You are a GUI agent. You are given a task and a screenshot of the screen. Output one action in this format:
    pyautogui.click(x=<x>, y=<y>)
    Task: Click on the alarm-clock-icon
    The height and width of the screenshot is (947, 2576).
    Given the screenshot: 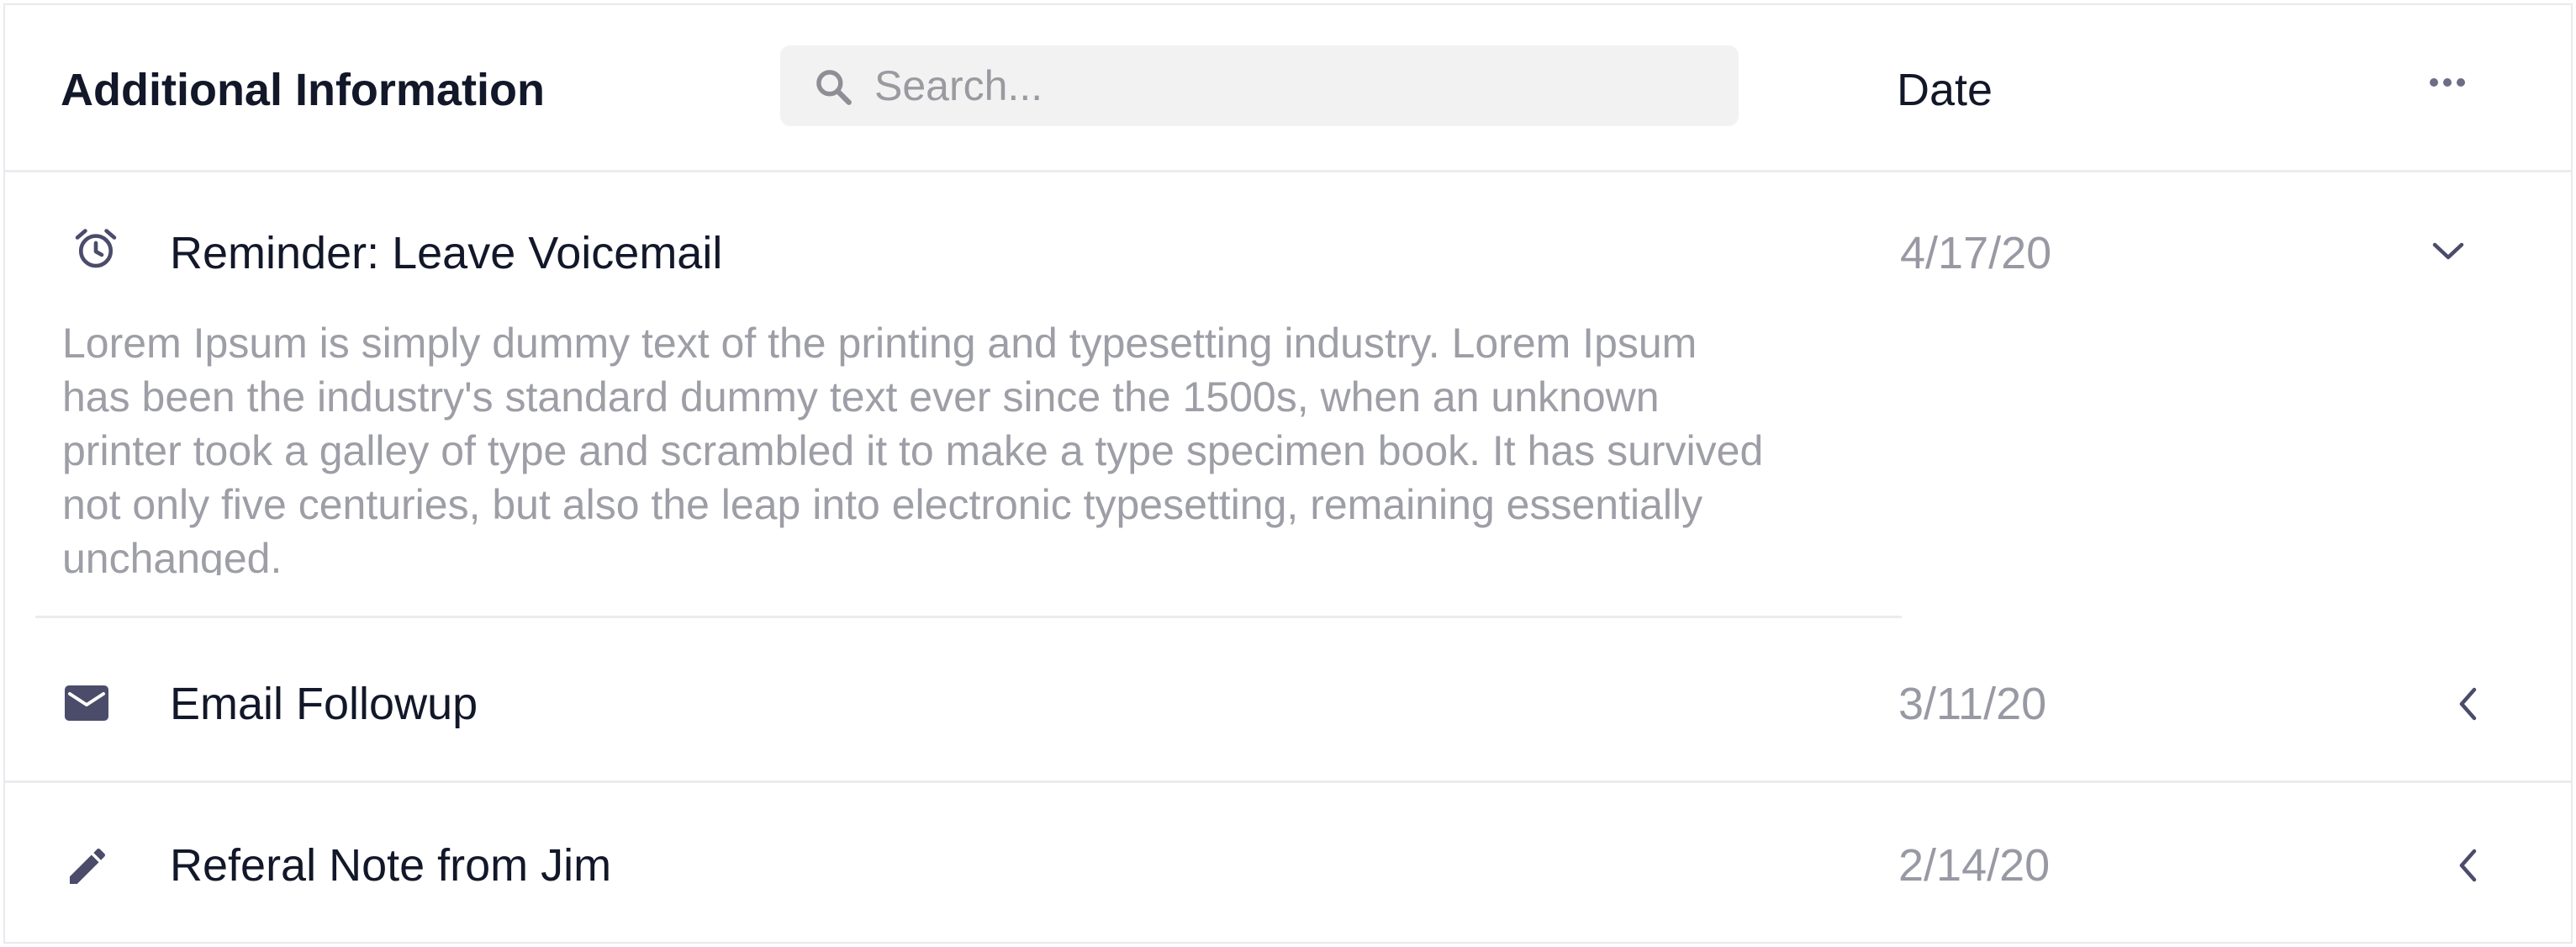 What is the action you would take?
    pyautogui.click(x=96, y=248)
    